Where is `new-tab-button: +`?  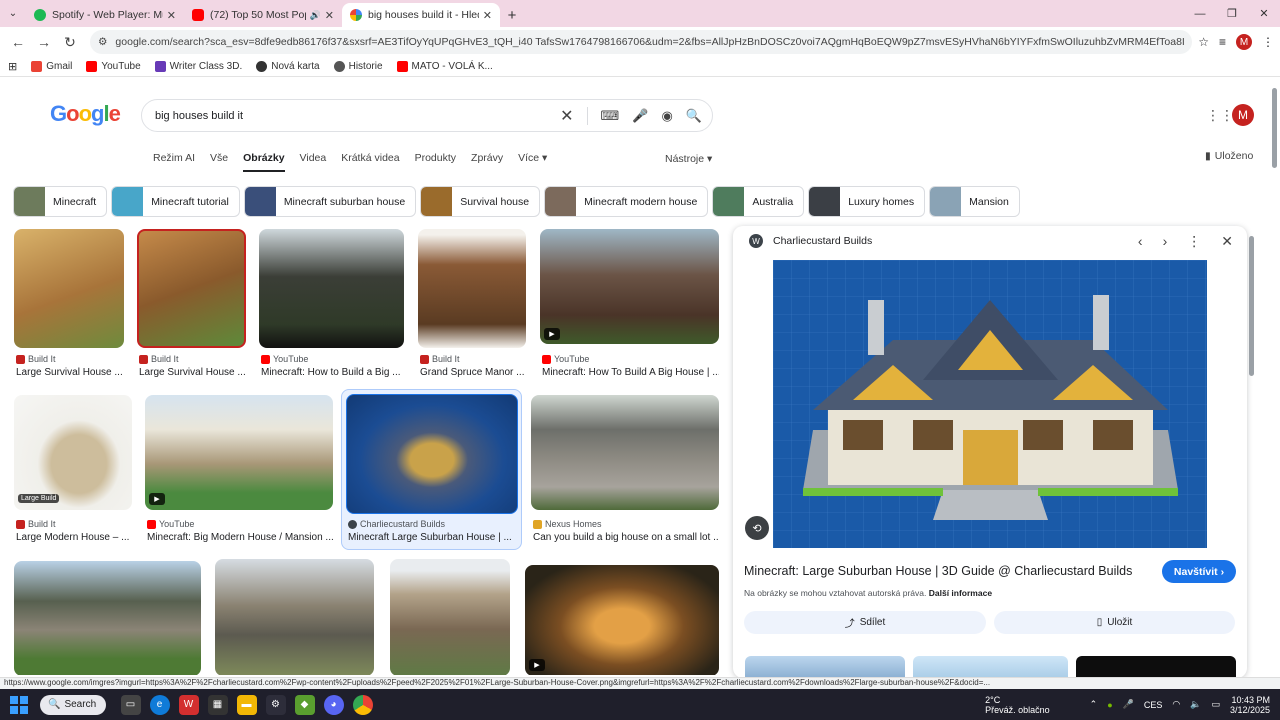 new-tab-button: + is located at coordinates (512, 15).